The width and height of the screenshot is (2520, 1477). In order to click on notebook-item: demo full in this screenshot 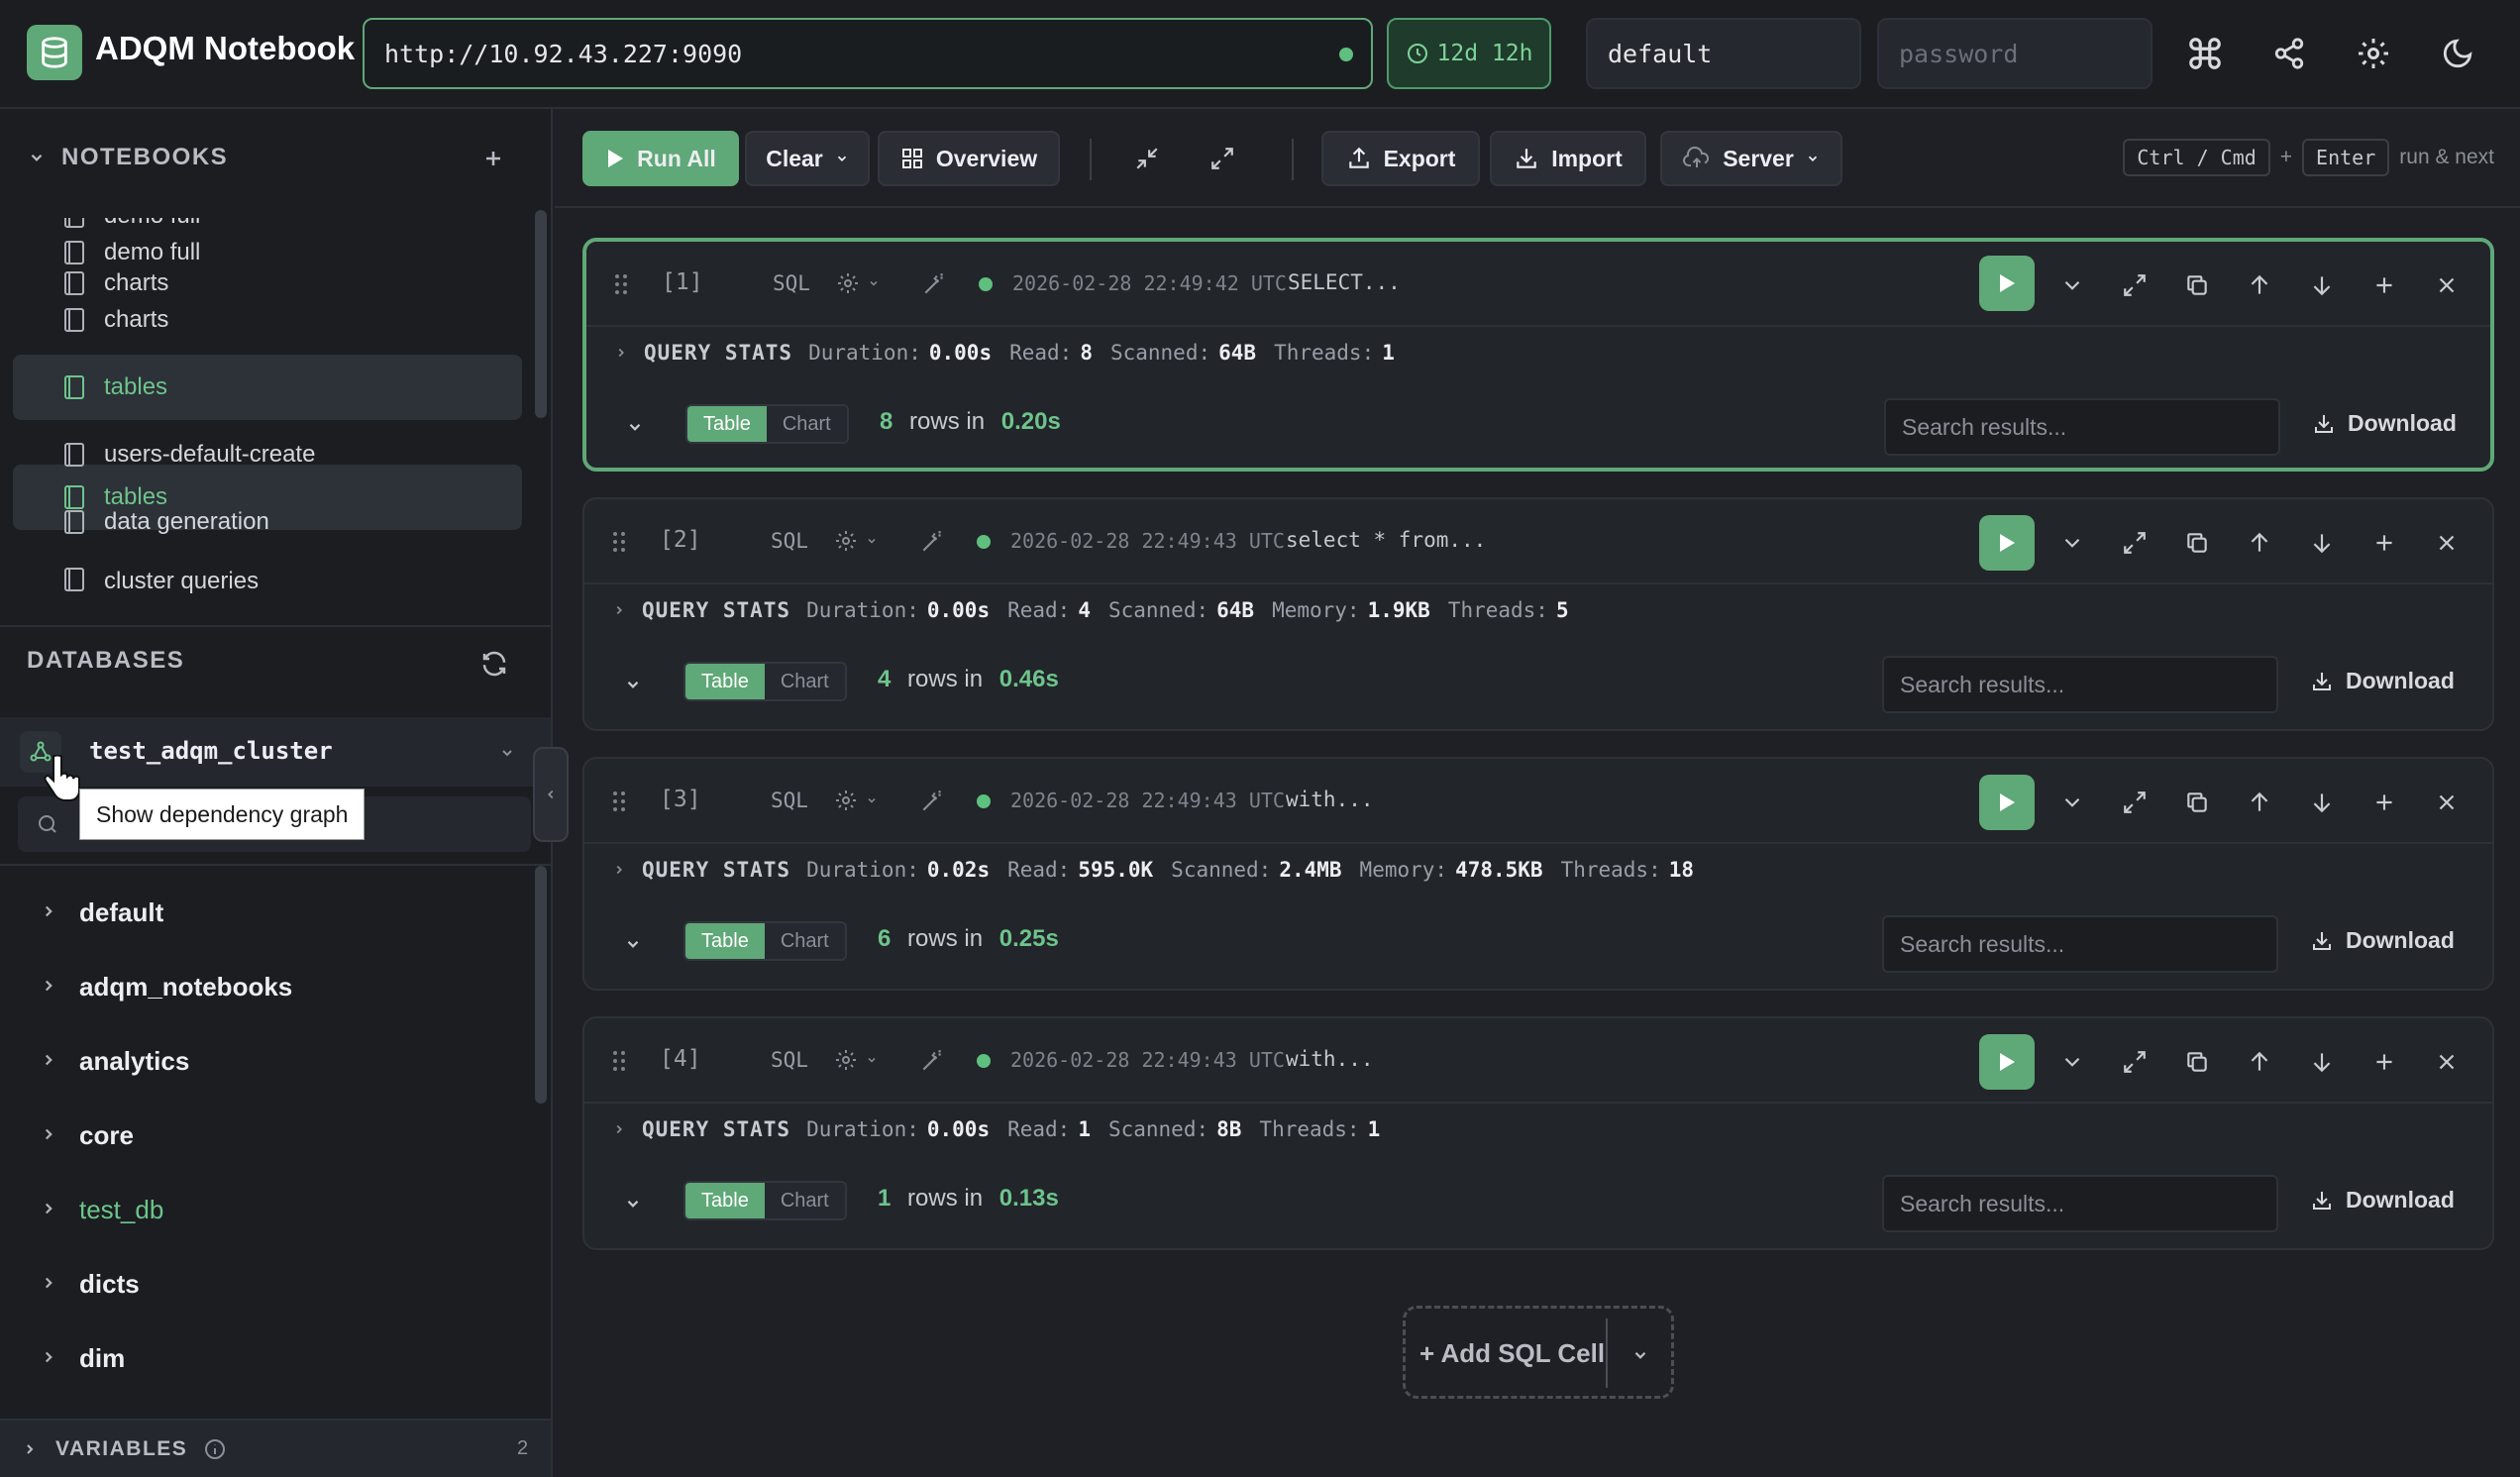, I will do `click(267, 253)`.